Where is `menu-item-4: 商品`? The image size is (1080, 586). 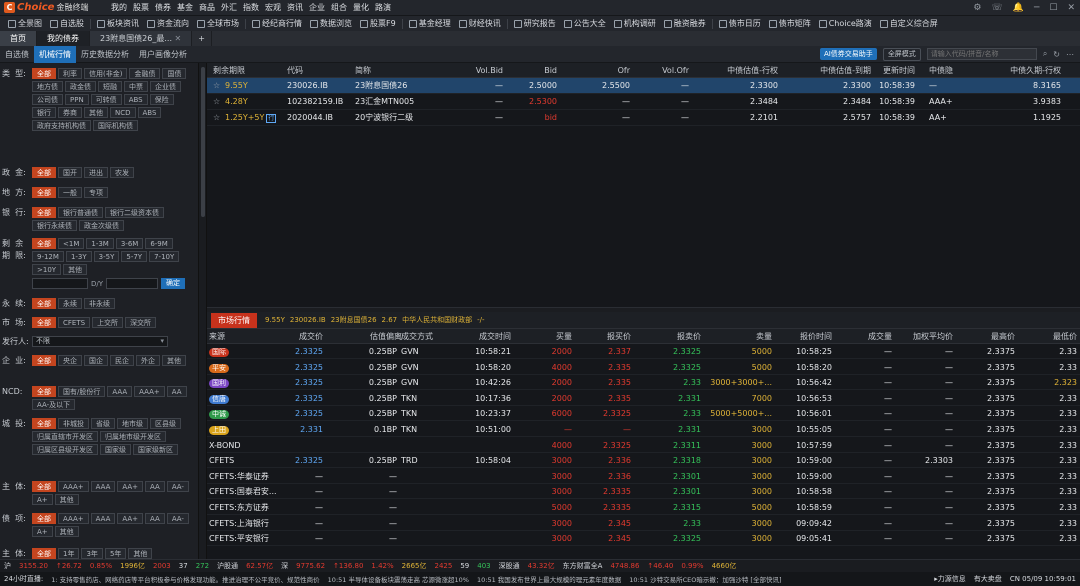
menu-item-4: 商品 is located at coordinates (207, 8).